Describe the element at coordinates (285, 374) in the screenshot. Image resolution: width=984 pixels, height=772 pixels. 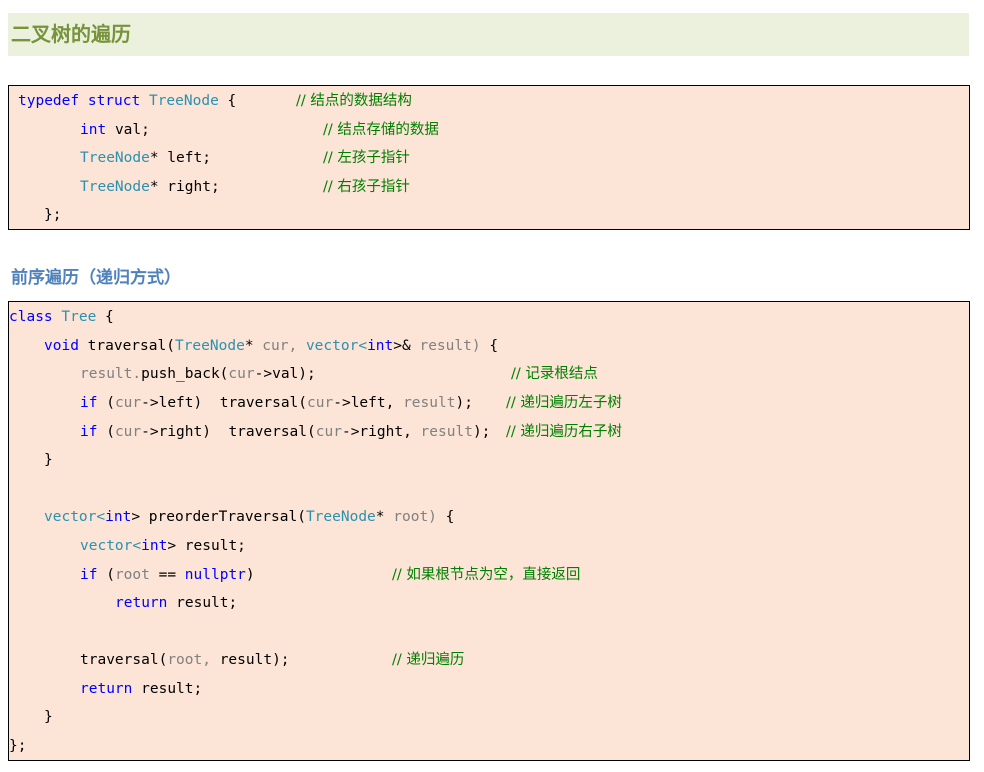
I see `code-text: ->val);` at that location.